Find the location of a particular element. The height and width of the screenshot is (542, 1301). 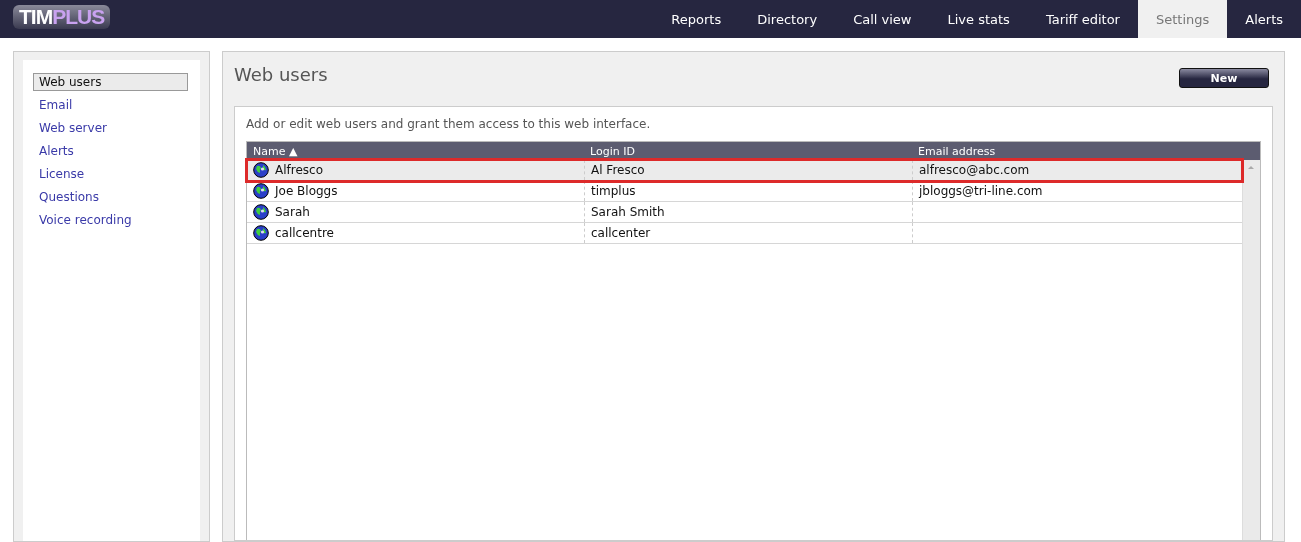

table-cell: callcenter is located at coordinates (621, 233).